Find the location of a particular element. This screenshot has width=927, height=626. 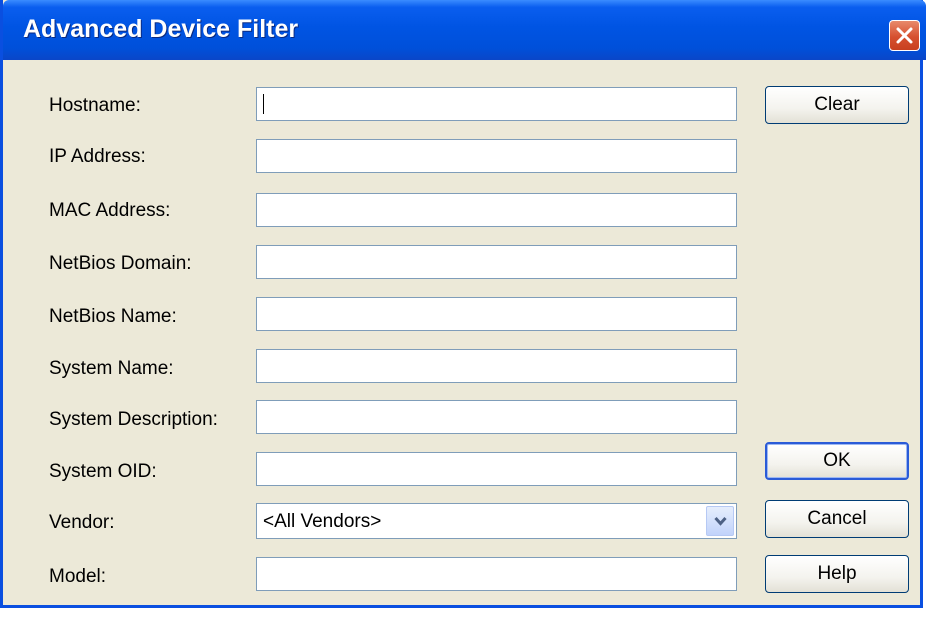

model-input is located at coordinates (496, 574).